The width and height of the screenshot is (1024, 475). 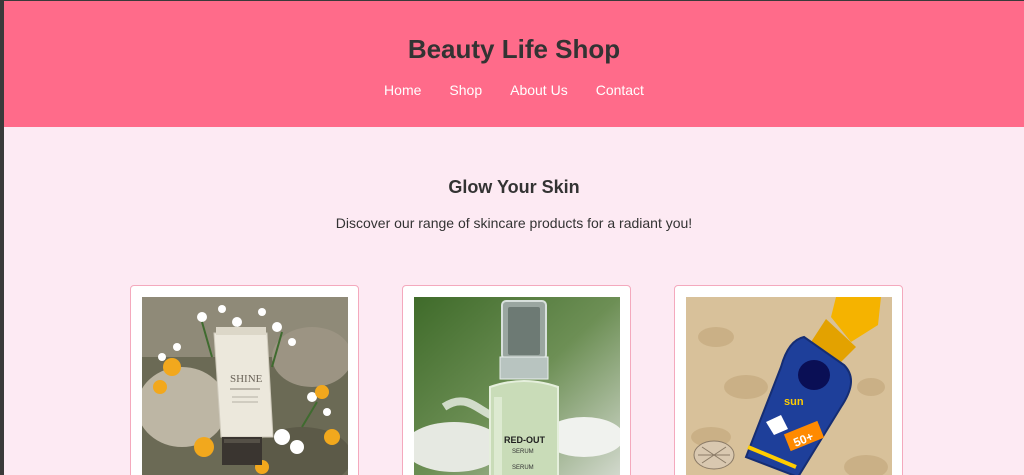 What do you see at coordinates (794, 402) in the screenshot?
I see `svg-text: sun` at bounding box center [794, 402].